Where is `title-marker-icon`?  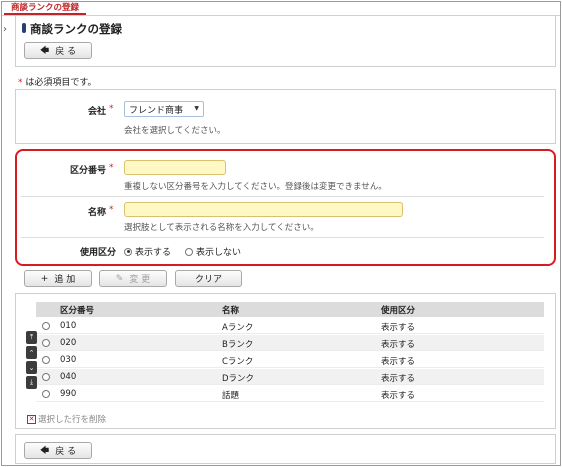
title-marker-icon is located at coordinates (24, 28).